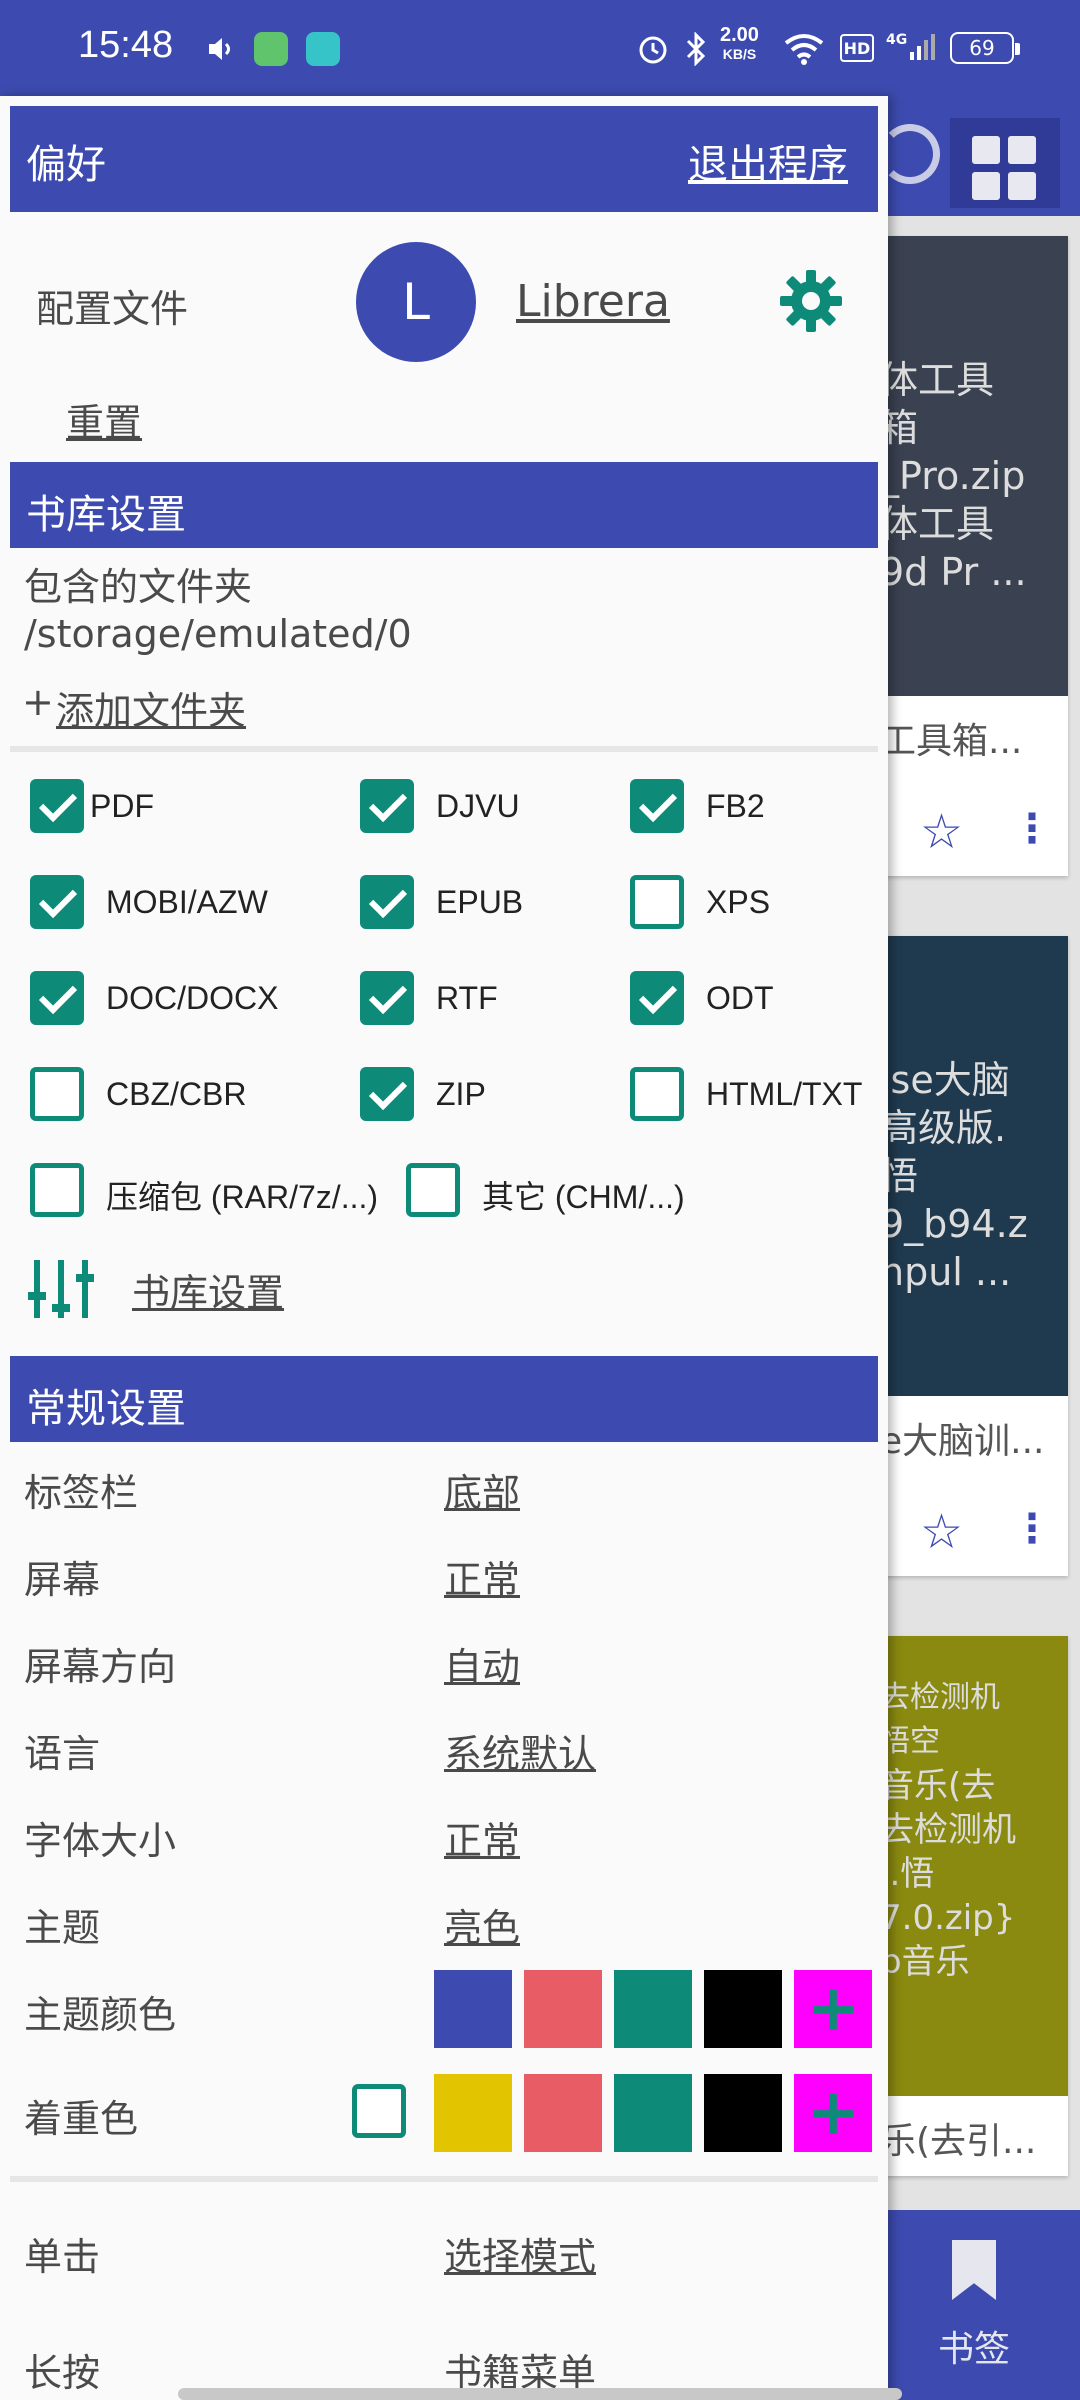 This screenshot has width=1080, height=2400. I want to click on format-checkbox-doc, so click(57, 998).